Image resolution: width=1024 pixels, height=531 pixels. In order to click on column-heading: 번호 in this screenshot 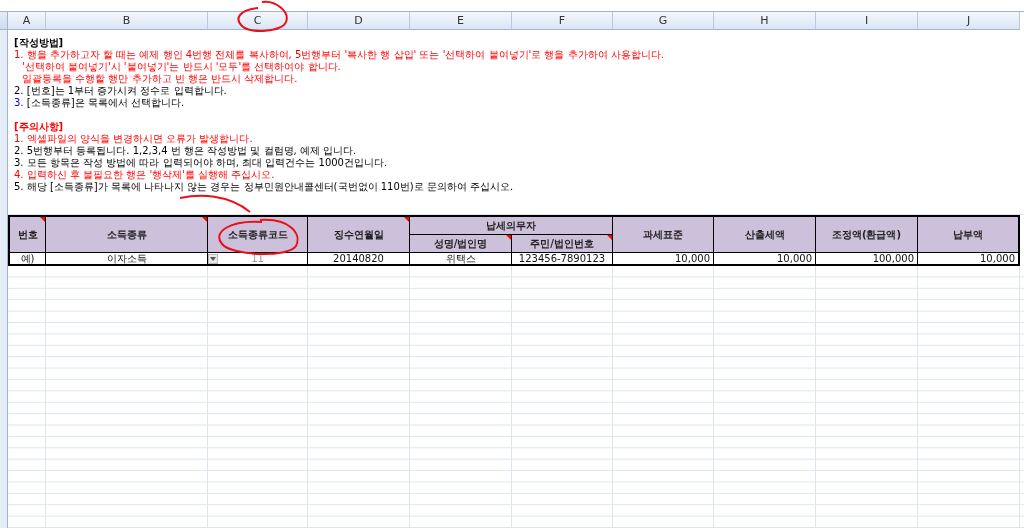, I will do `click(27, 234)`.